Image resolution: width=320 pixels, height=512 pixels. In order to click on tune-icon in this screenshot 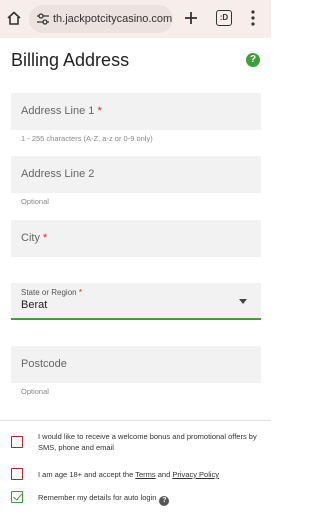, I will do `click(43, 19)`.